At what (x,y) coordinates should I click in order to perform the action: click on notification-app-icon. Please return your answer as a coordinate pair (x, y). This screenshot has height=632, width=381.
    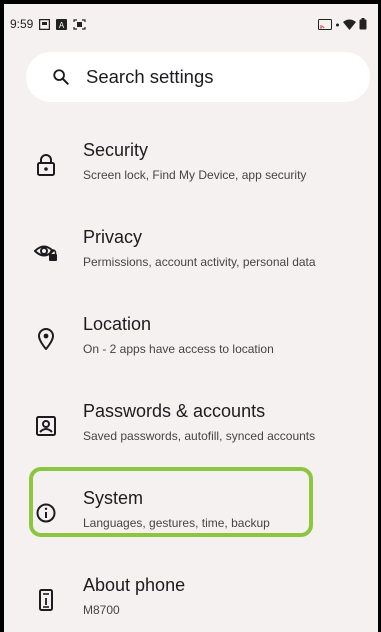
    Looking at the image, I should click on (45, 24).